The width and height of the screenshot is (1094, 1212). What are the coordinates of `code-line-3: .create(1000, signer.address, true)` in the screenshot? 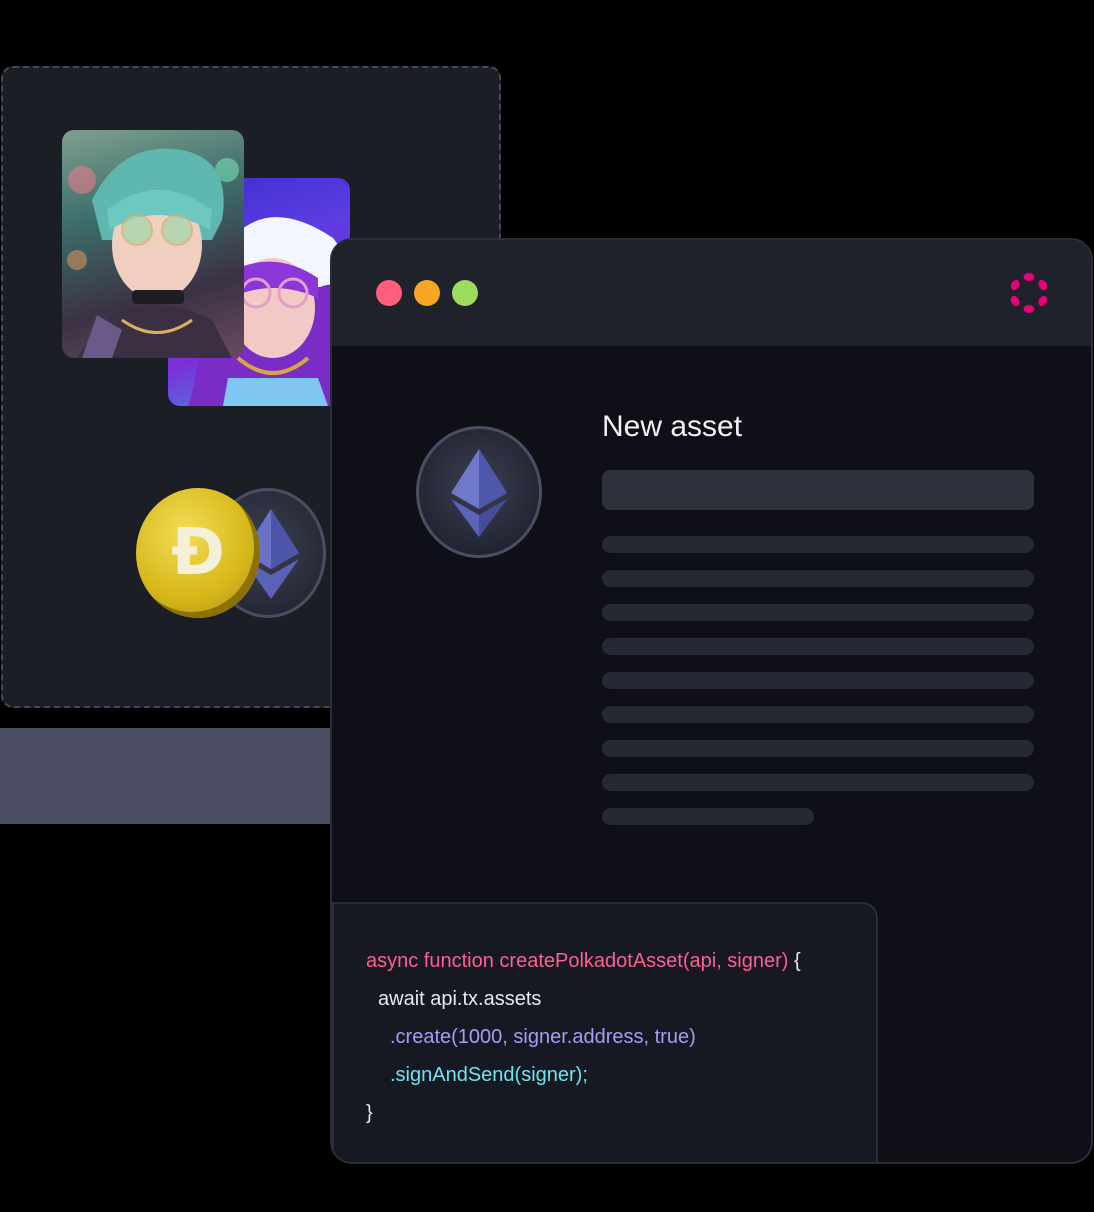 It's located at (543, 1037).